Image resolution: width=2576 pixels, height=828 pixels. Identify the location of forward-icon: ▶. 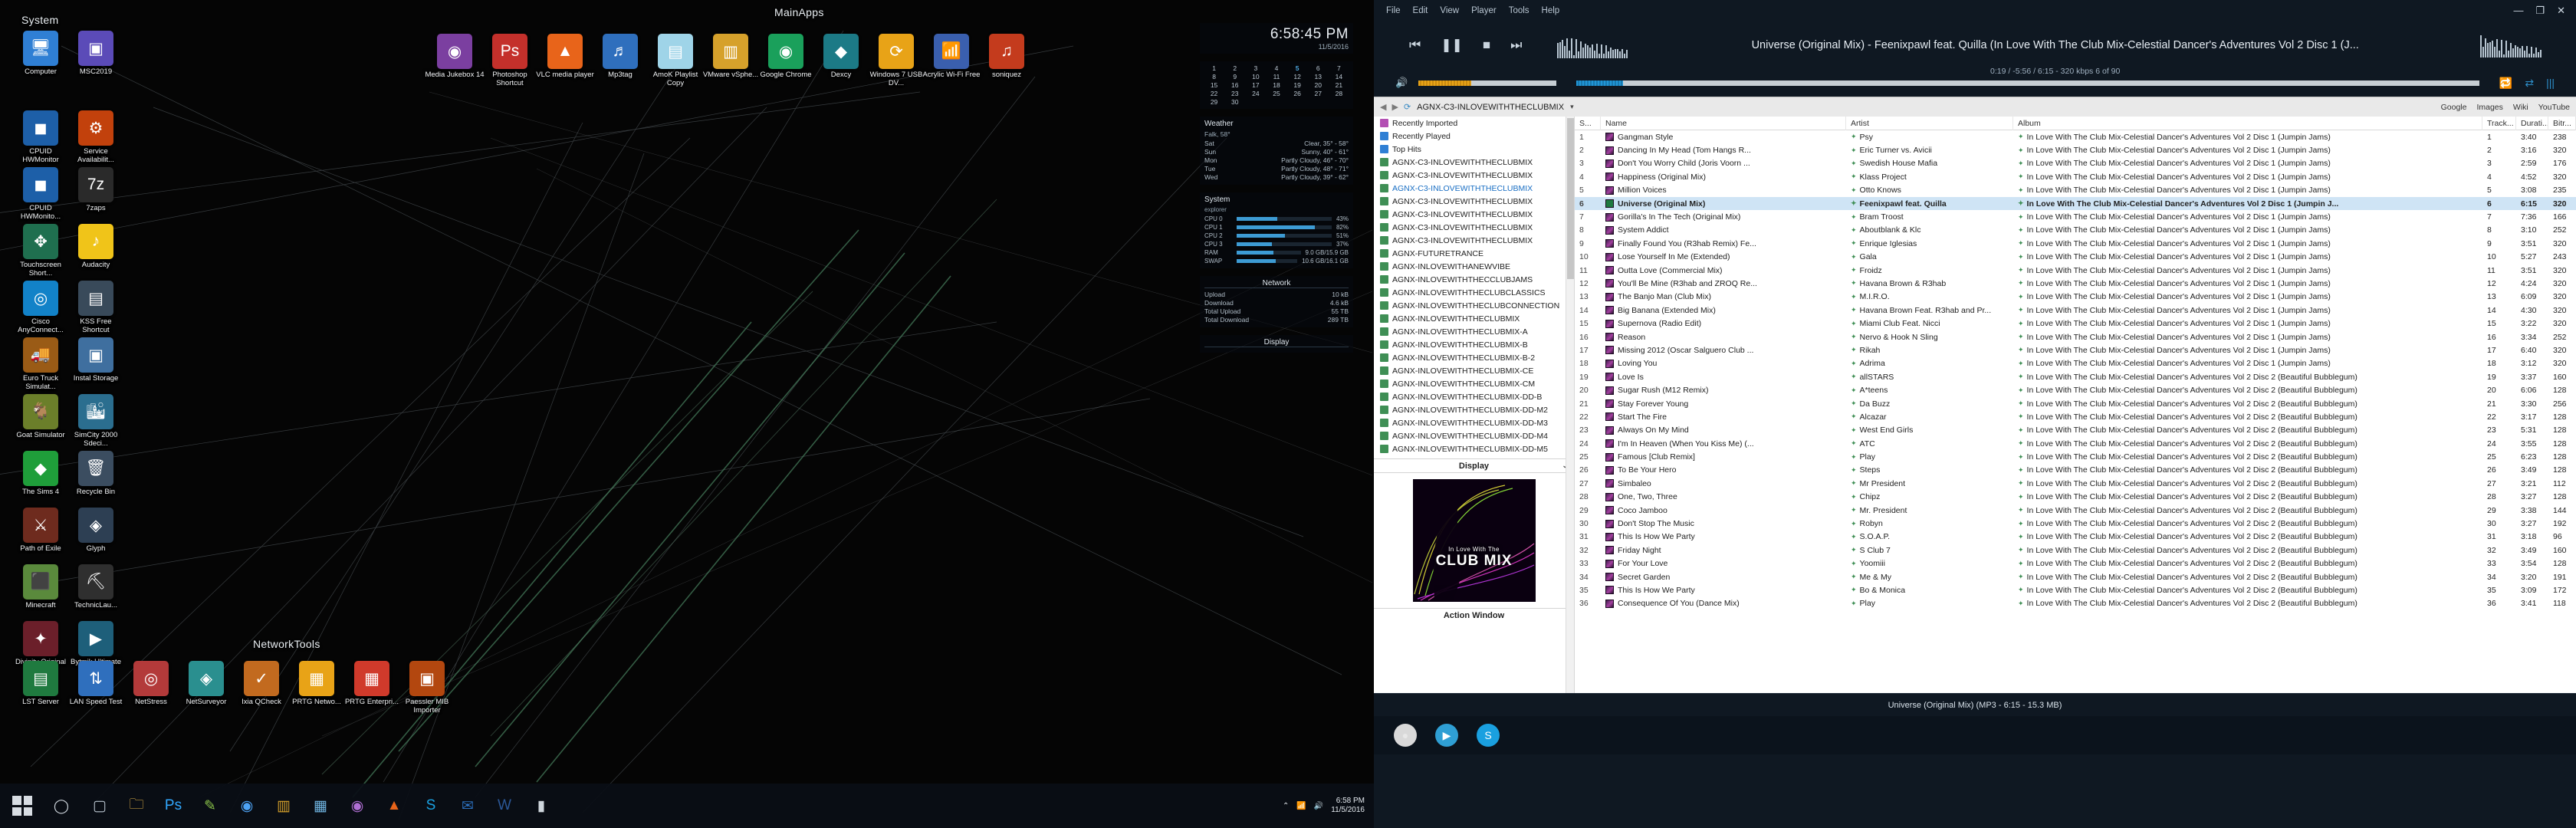
(1395, 107).